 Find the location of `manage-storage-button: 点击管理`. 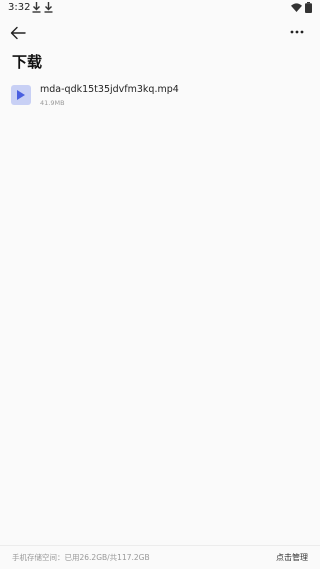

manage-storage-button: 点击管理 is located at coordinates (292, 557).